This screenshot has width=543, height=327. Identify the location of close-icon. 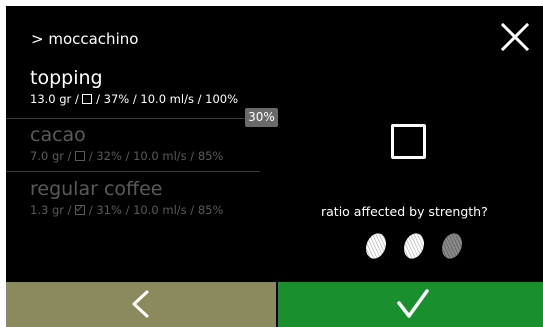
(515, 37).